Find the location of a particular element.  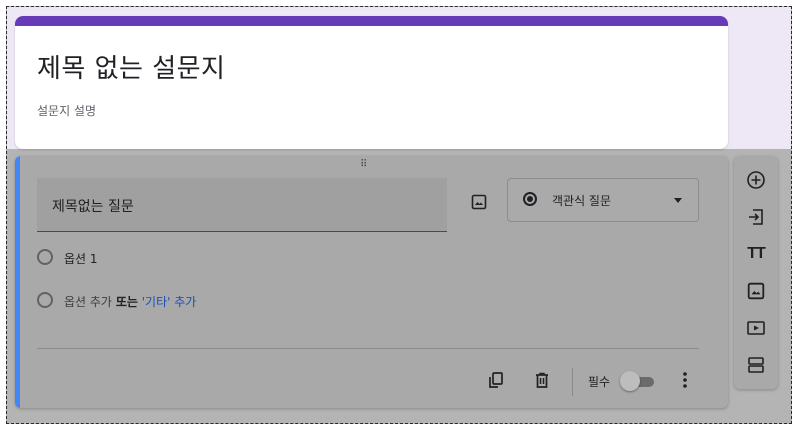

add-other-link: '기타' 추가 is located at coordinates (169, 302).